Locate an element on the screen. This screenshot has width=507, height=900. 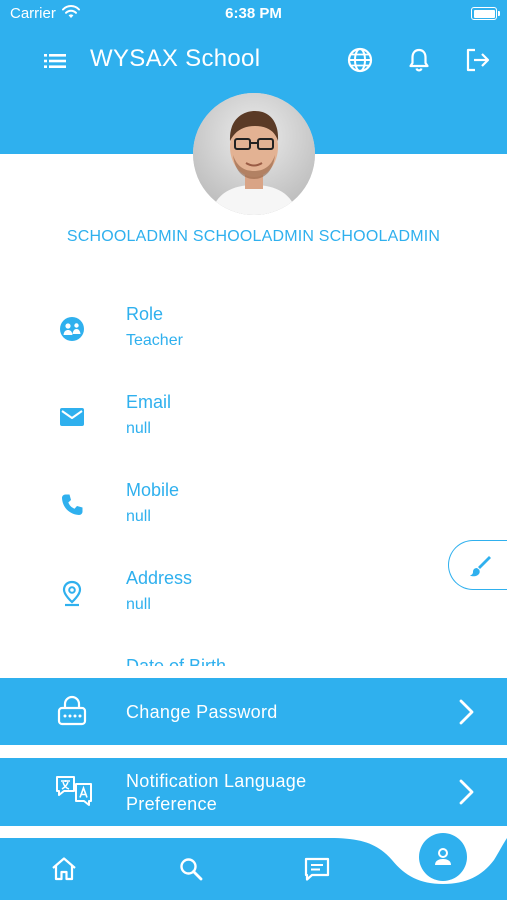
notification-language-label-line2: Preference is located at coordinates (172, 804).